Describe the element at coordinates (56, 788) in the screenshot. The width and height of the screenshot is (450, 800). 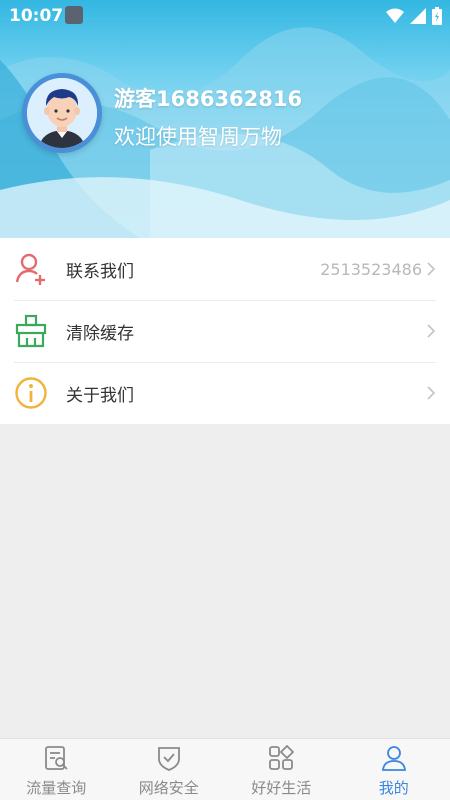
I see `tab-label: 流量查询` at that location.